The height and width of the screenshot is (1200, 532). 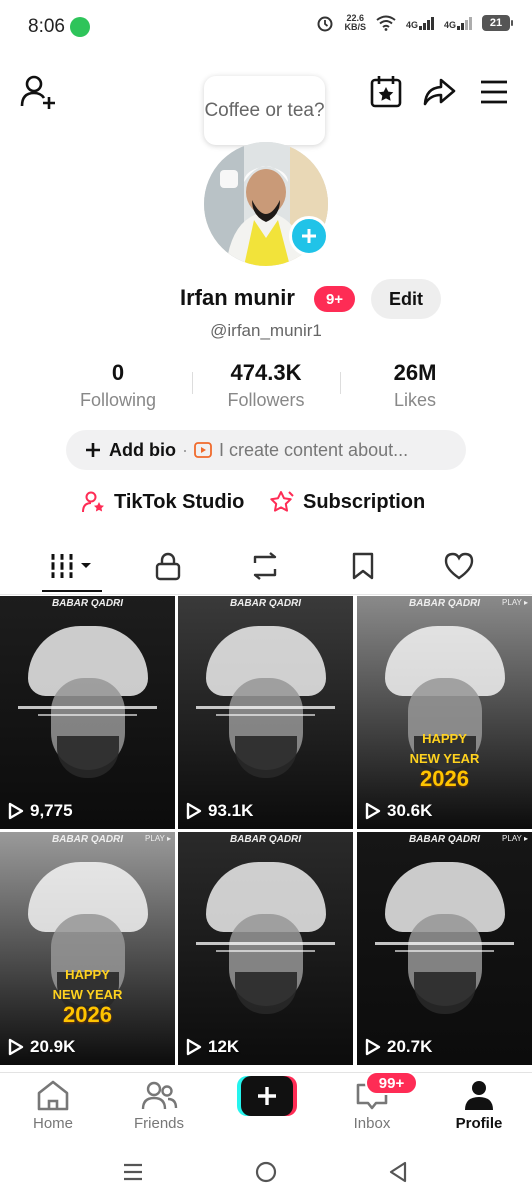 I want to click on repost-icon, so click(x=265, y=566).